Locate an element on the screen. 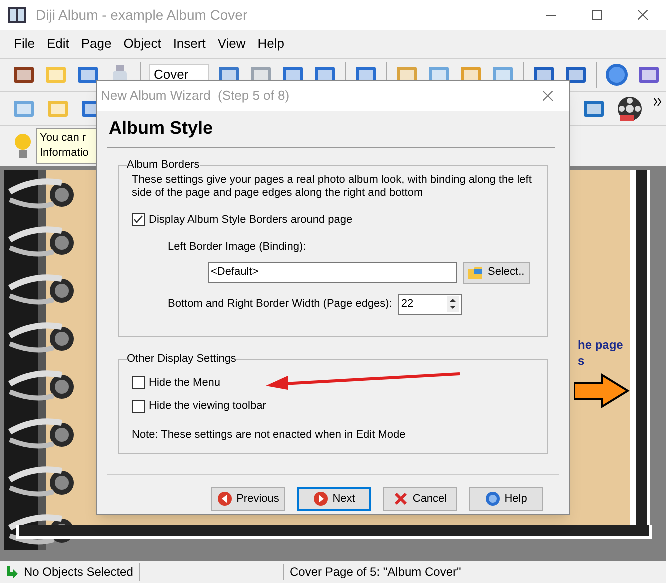 The image size is (666, 583). menu-item: Help is located at coordinates (271, 44).